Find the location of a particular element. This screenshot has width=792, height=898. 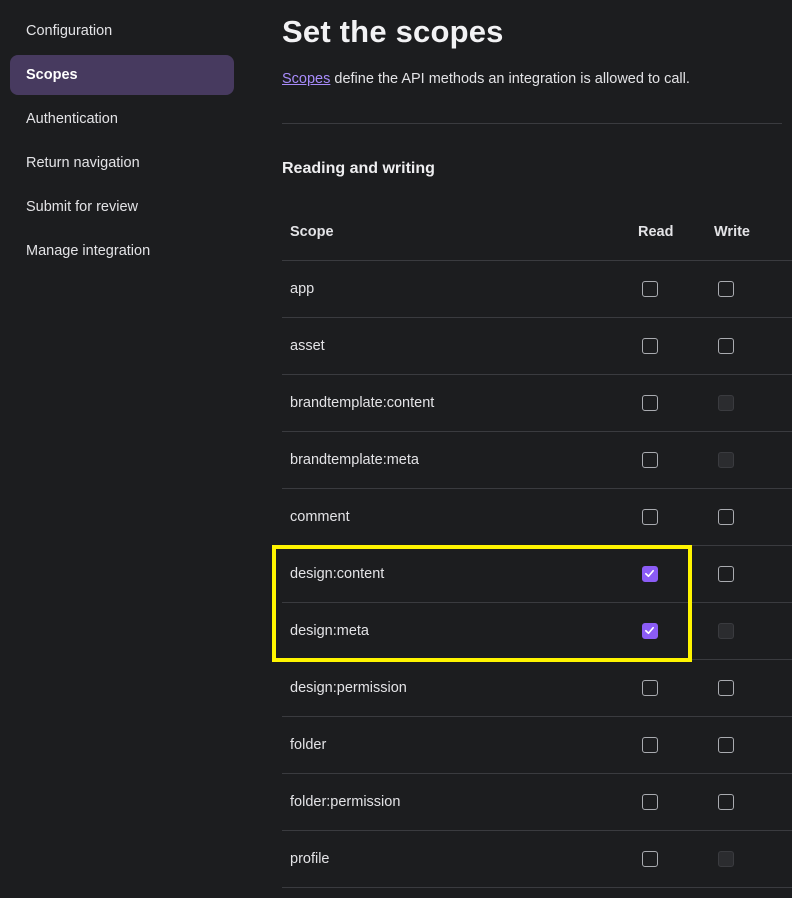

table-row: profile is located at coordinates (537, 859).